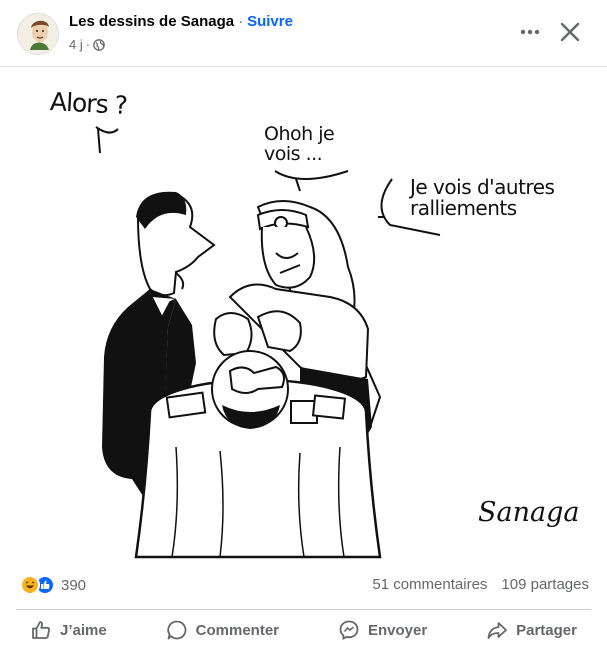 The width and height of the screenshot is (607, 650). I want to click on speech-bubble-right: Je vois d'autres ralliements, so click(482, 197).